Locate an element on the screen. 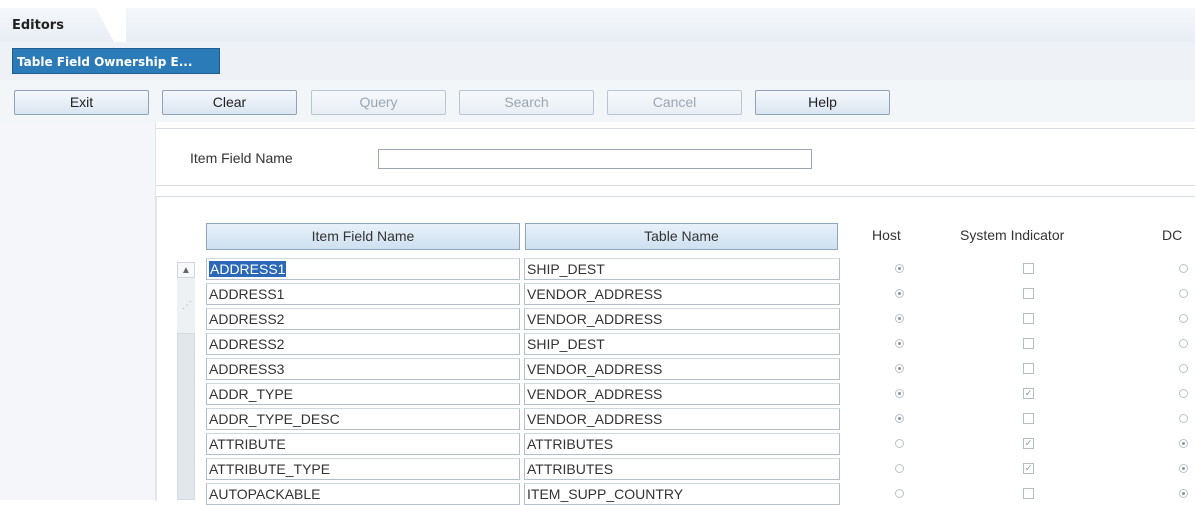  item-field-name-text: ADDR_TYPE is located at coordinates (251, 394).